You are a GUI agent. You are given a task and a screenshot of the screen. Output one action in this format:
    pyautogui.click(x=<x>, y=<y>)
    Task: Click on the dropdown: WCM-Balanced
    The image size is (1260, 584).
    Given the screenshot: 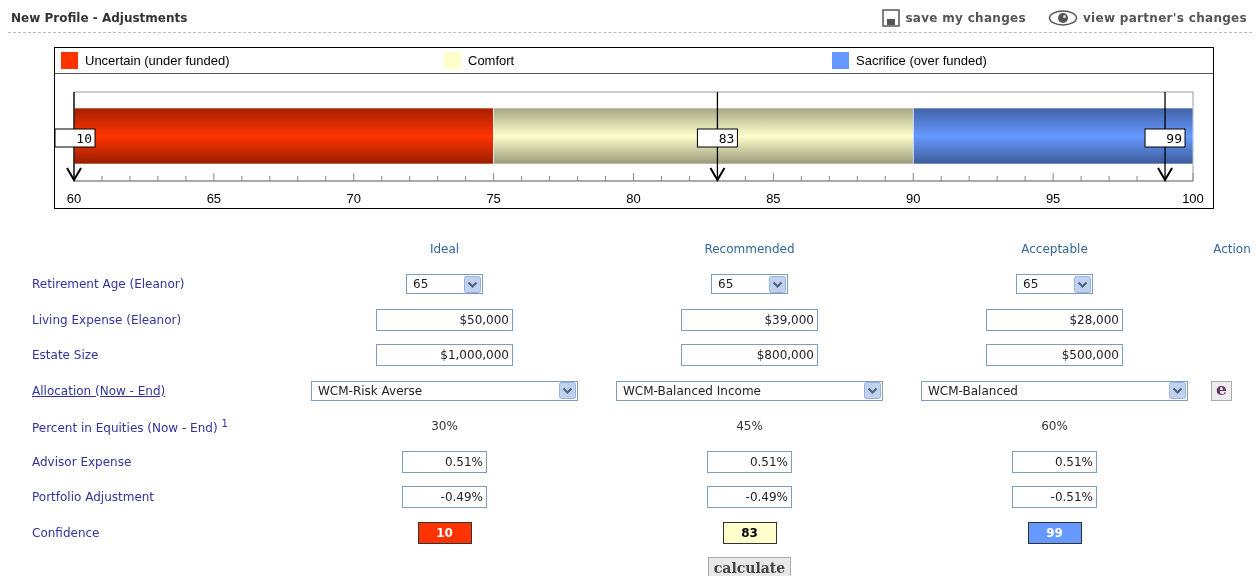 What is the action you would take?
    pyautogui.click(x=1054, y=390)
    